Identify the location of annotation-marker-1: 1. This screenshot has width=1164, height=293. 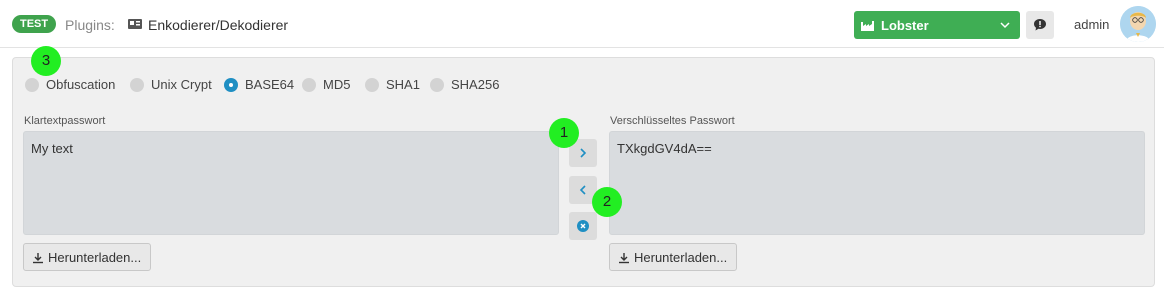
(564, 133).